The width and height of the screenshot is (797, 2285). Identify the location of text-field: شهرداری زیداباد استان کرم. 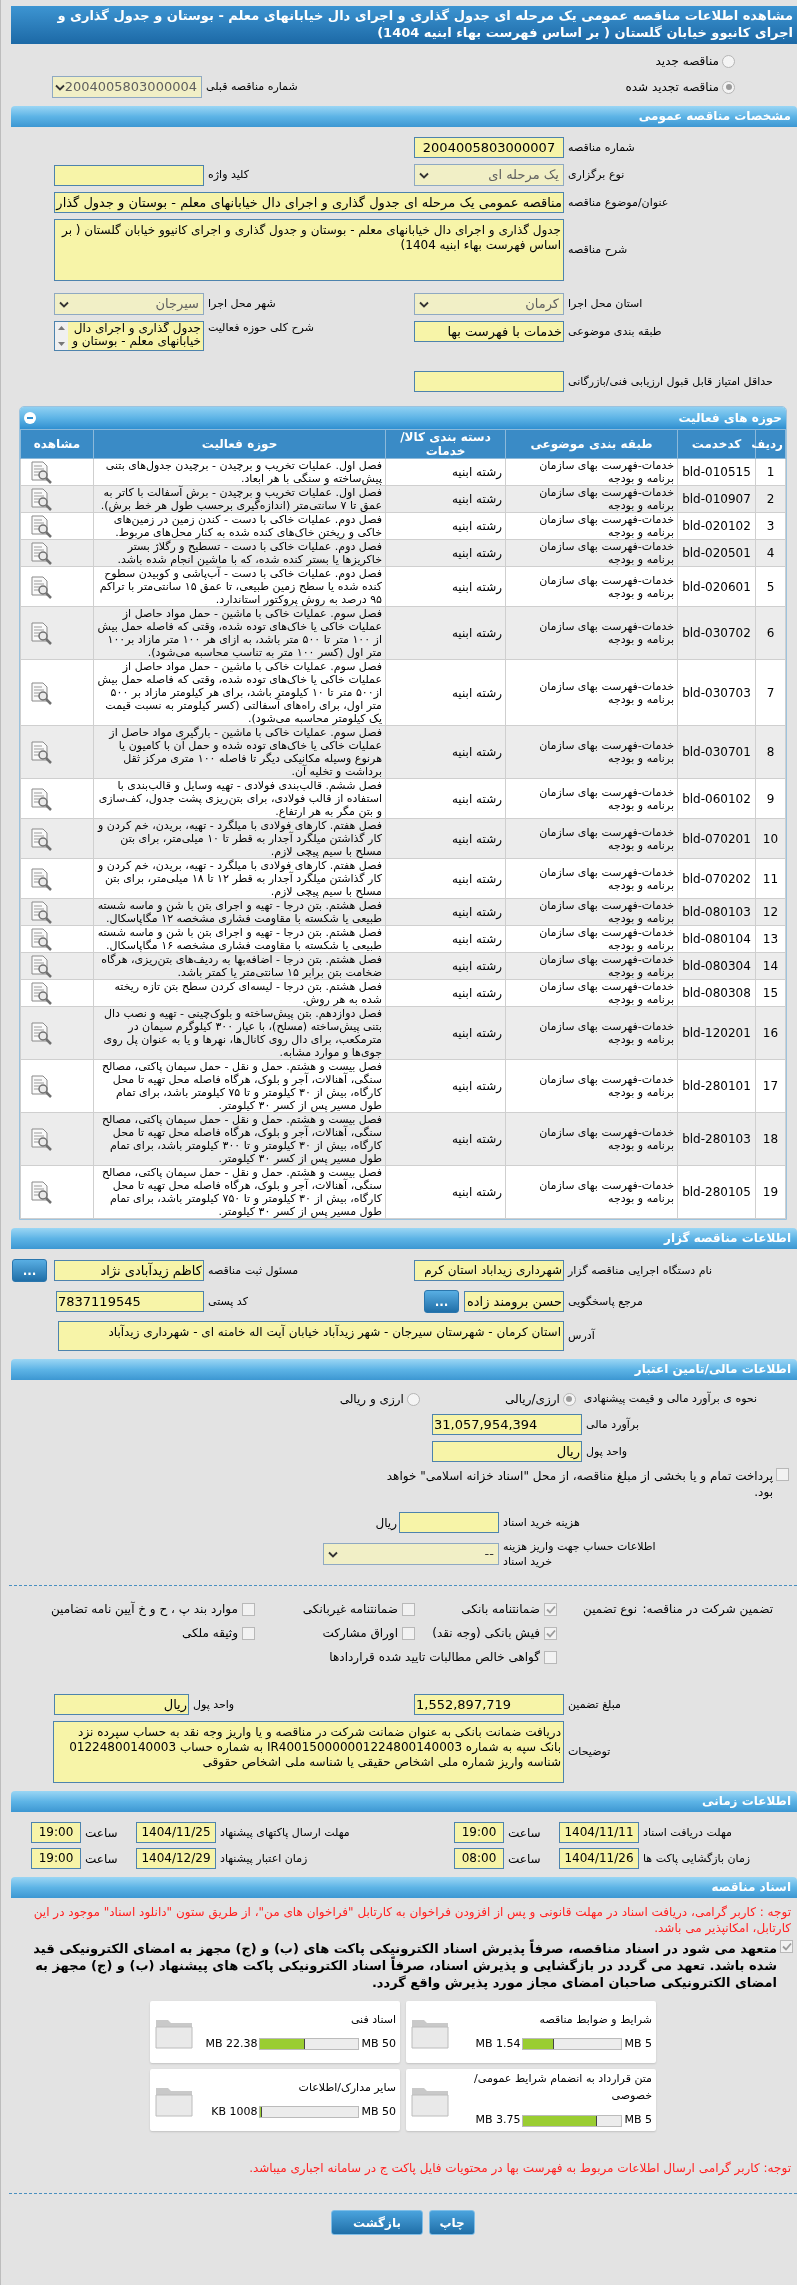
(489, 1270).